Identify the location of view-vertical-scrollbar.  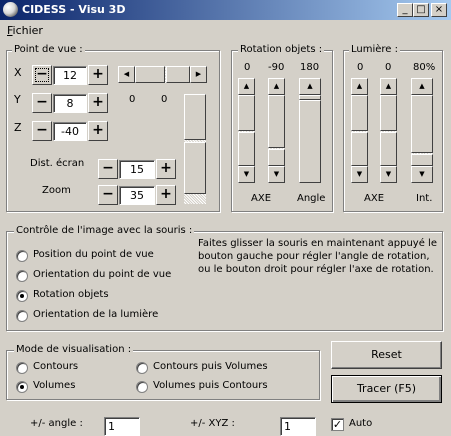
(195, 149).